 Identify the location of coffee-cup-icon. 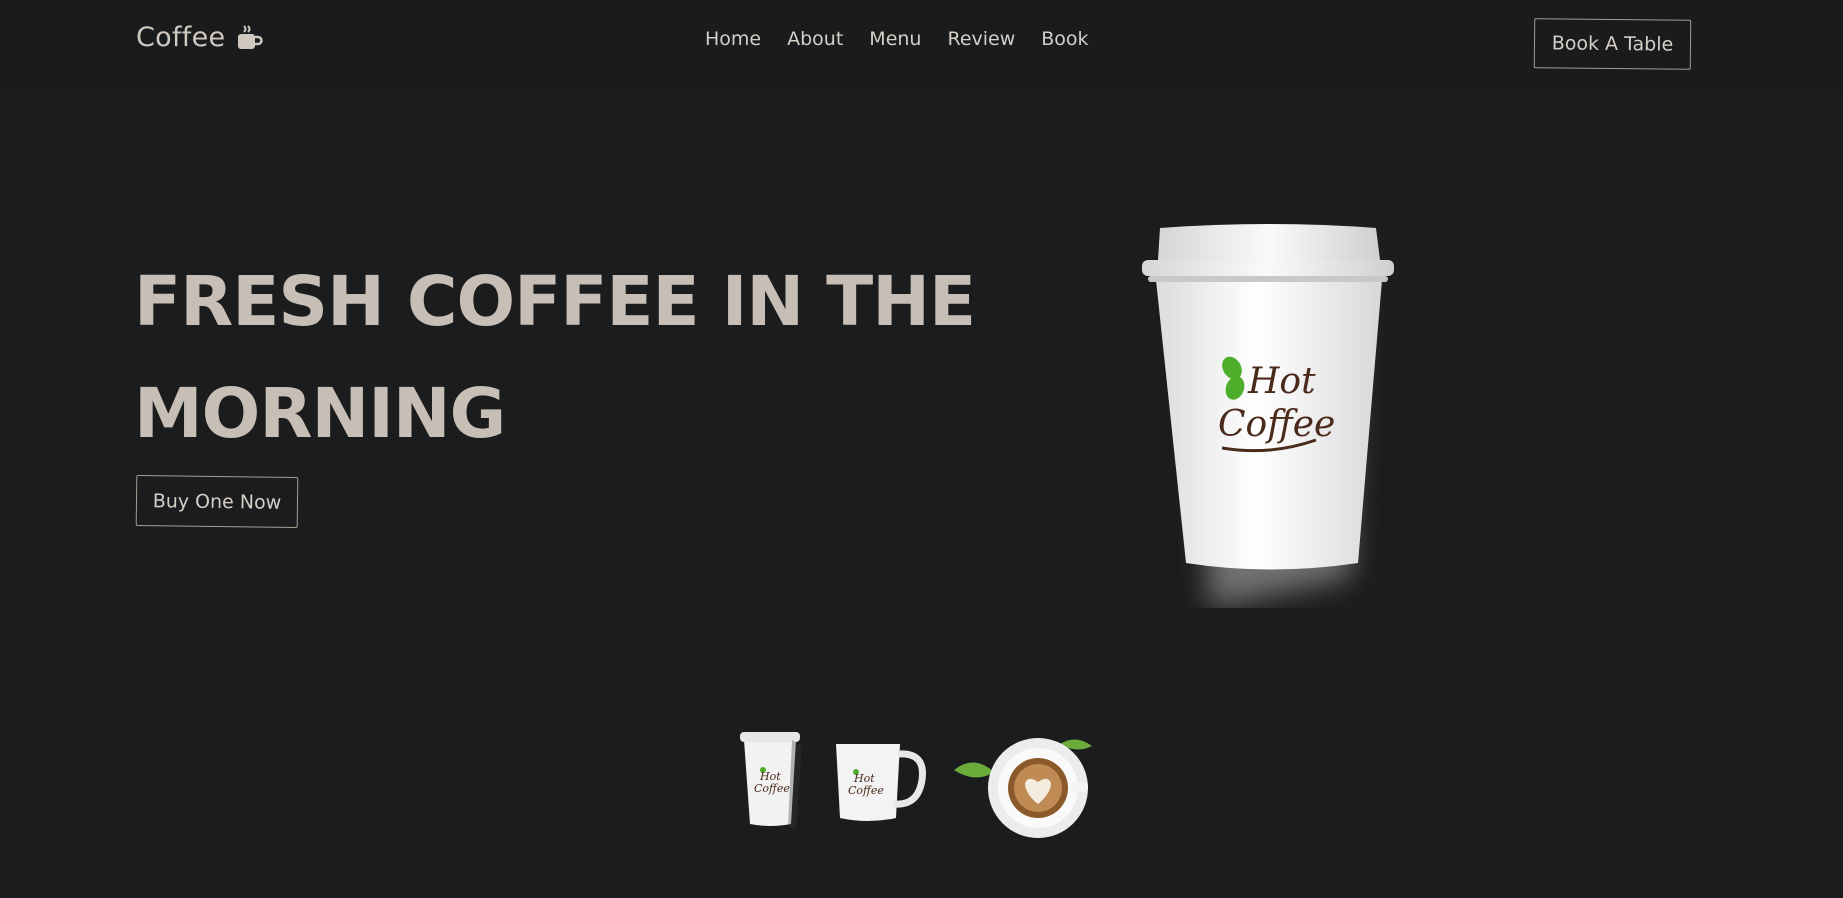
(249, 38).